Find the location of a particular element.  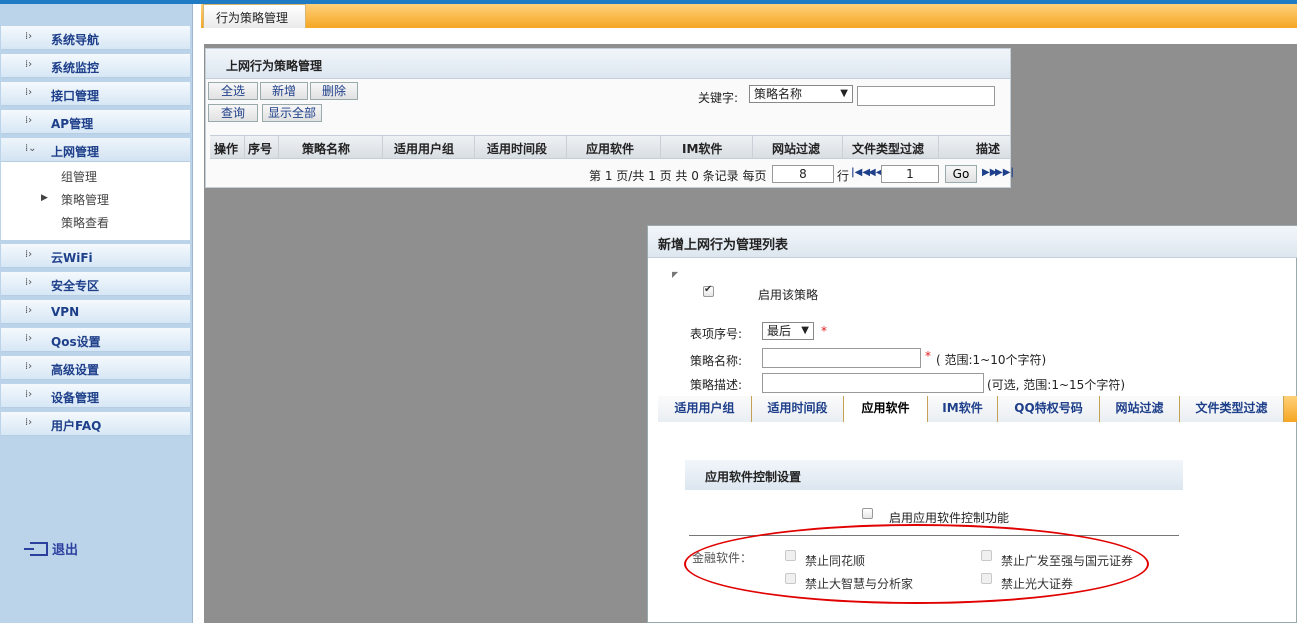

sidebar-item-label: 系统监控 is located at coordinates (75, 68).